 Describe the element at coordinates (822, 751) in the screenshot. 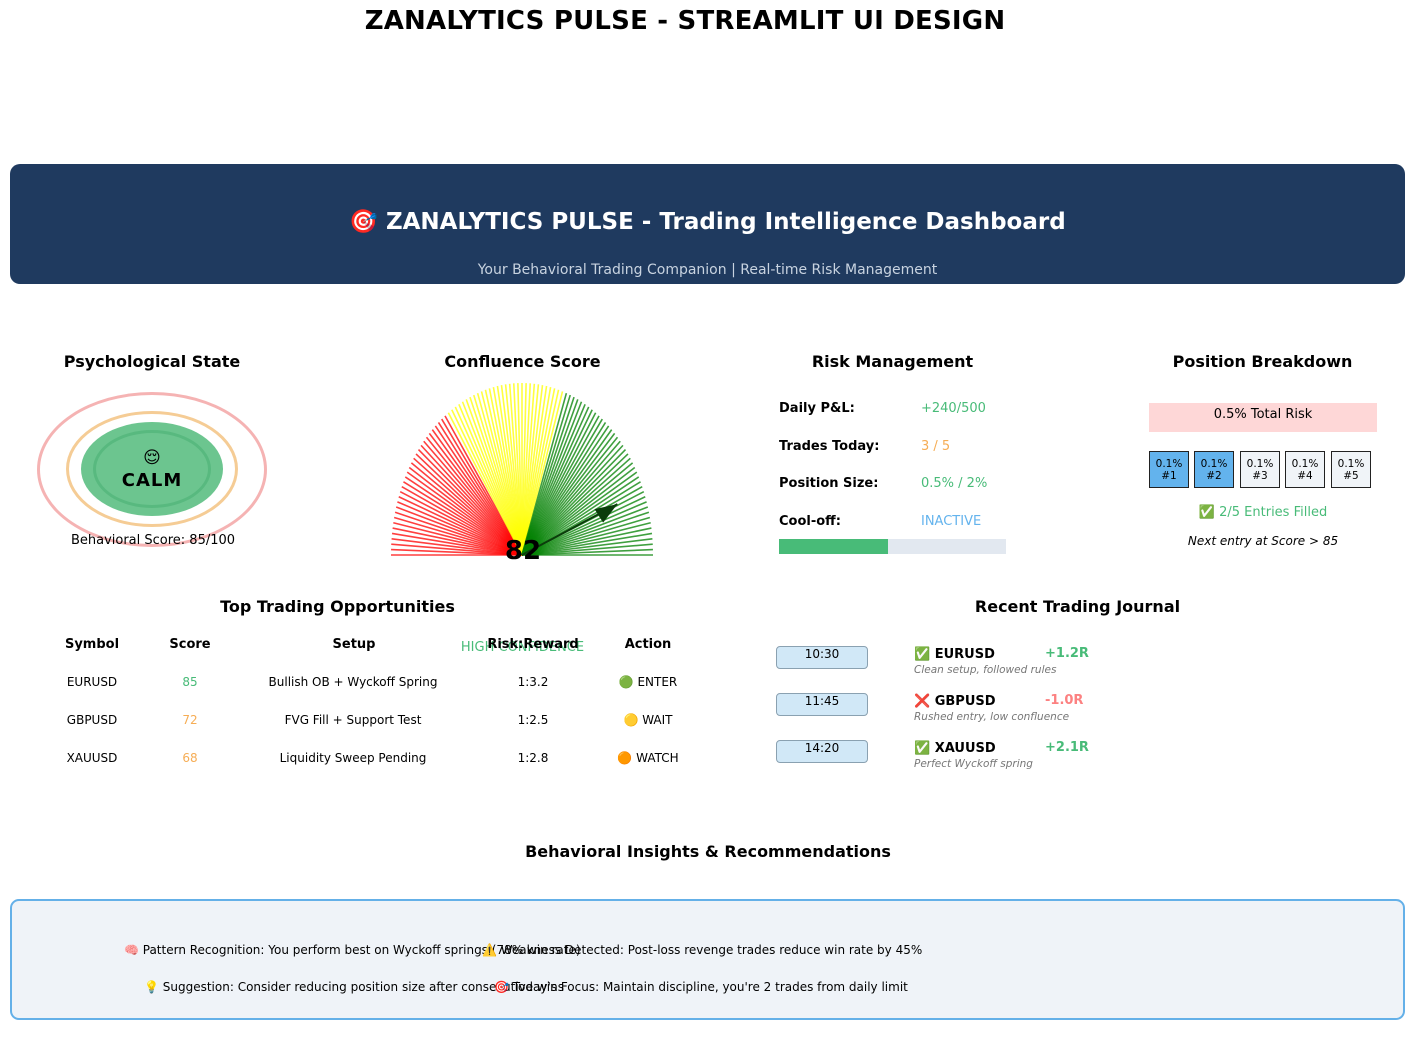

I see `journal-time: 14:20` at that location.